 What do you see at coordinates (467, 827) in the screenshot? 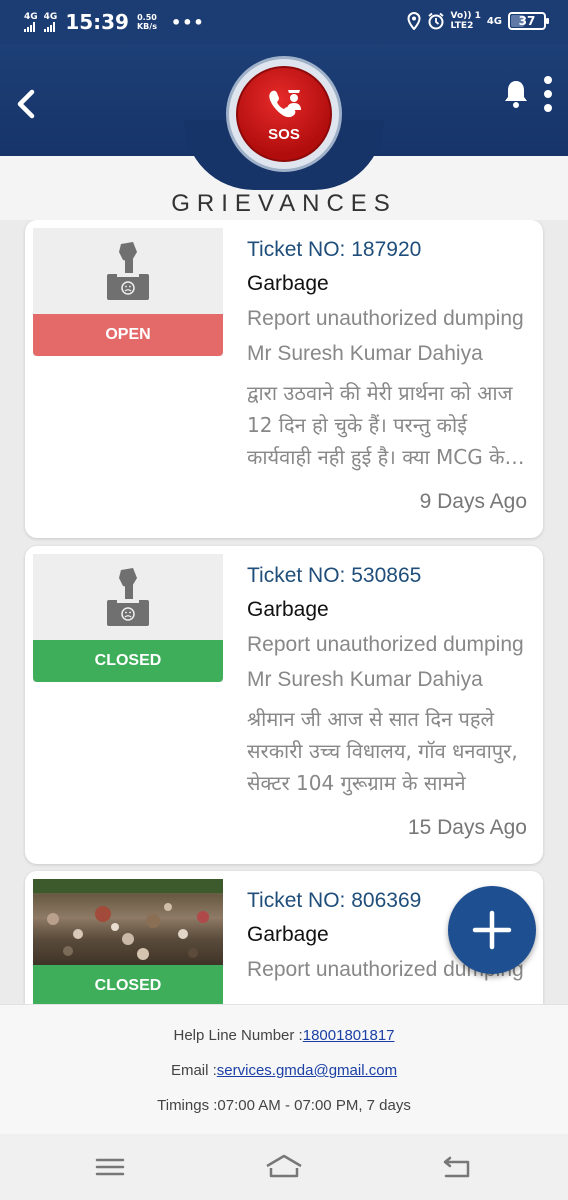
I see `grievance-age: 15 Days Ago` at bounding box center [467, 827].